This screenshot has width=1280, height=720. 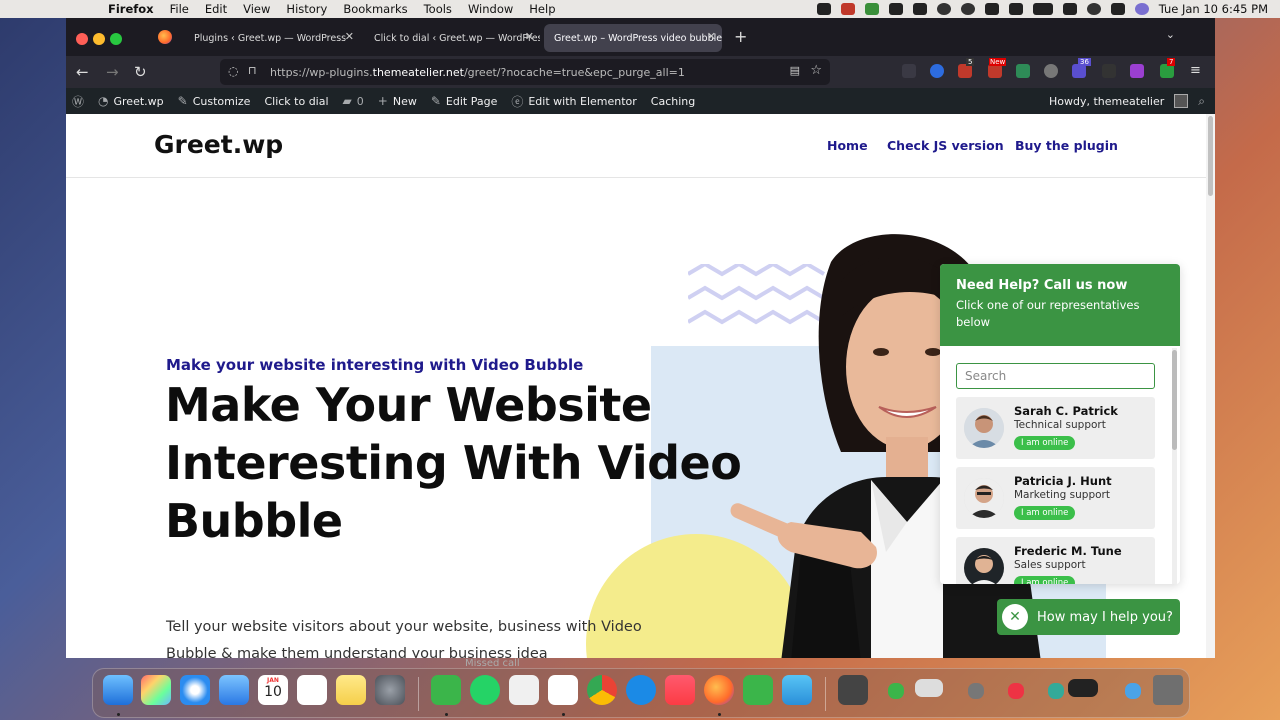 I want to click on extension-red-icon: 5, so click(x=966, y=68).